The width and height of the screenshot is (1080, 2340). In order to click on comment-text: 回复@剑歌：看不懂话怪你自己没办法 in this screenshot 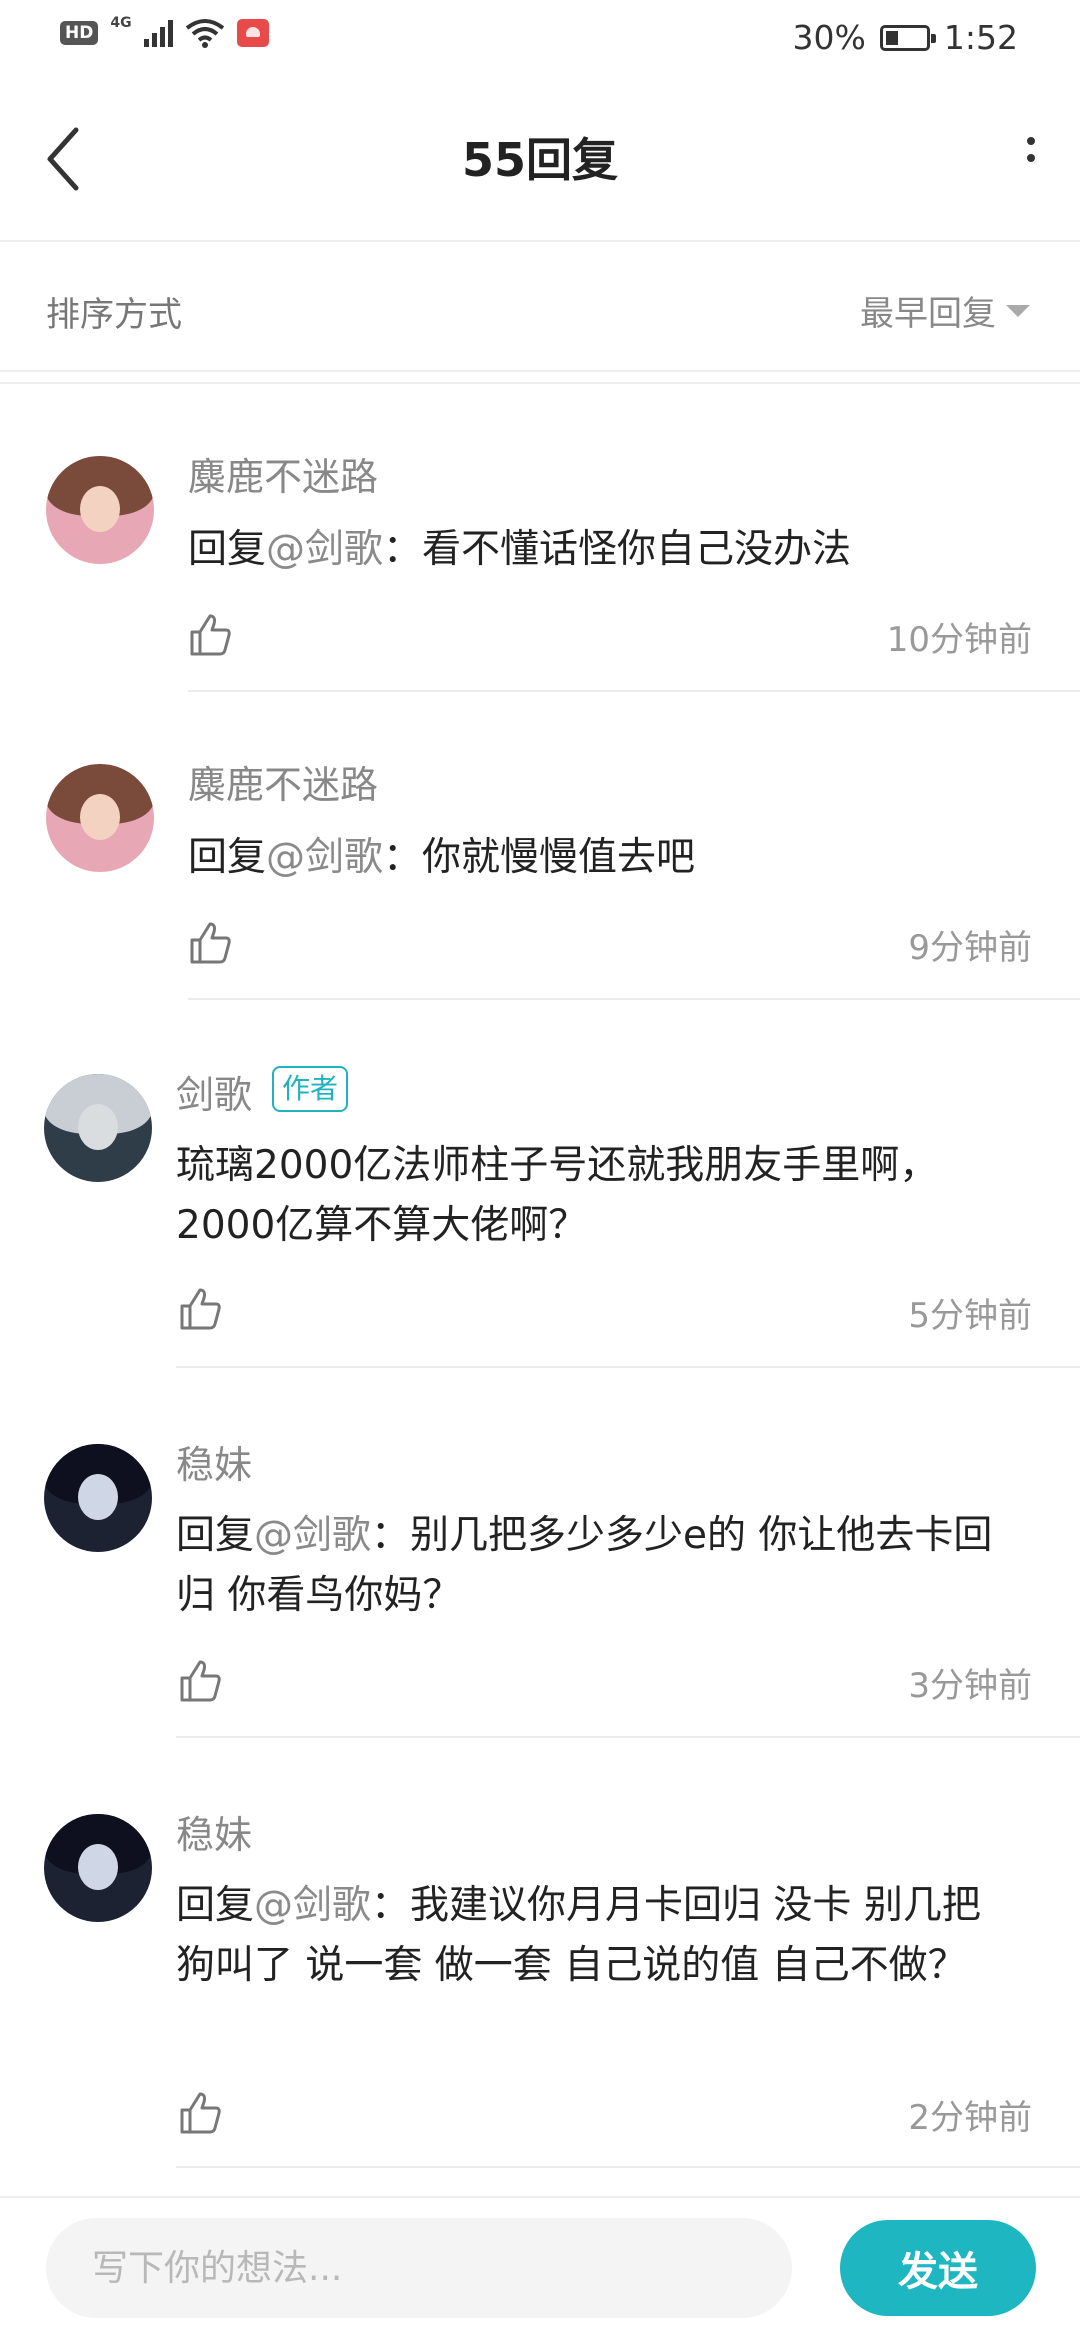, I will do `click(618, 550)`.